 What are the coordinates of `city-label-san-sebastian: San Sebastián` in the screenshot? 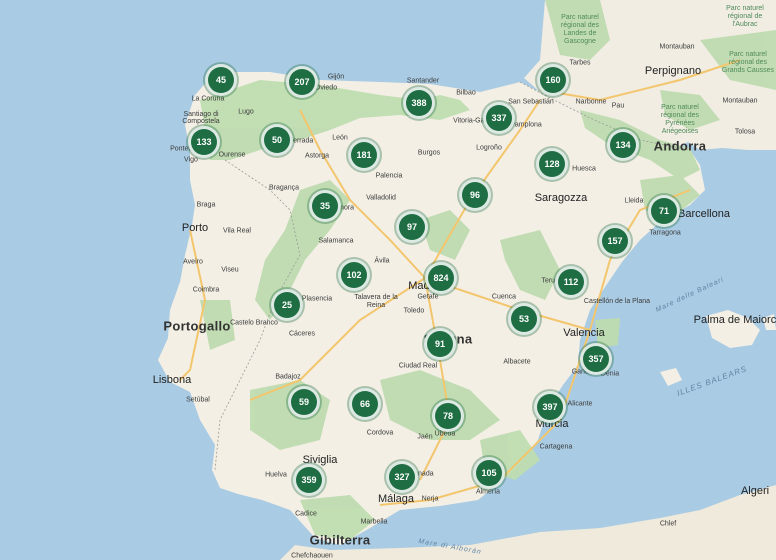 It's located at (531, 102).